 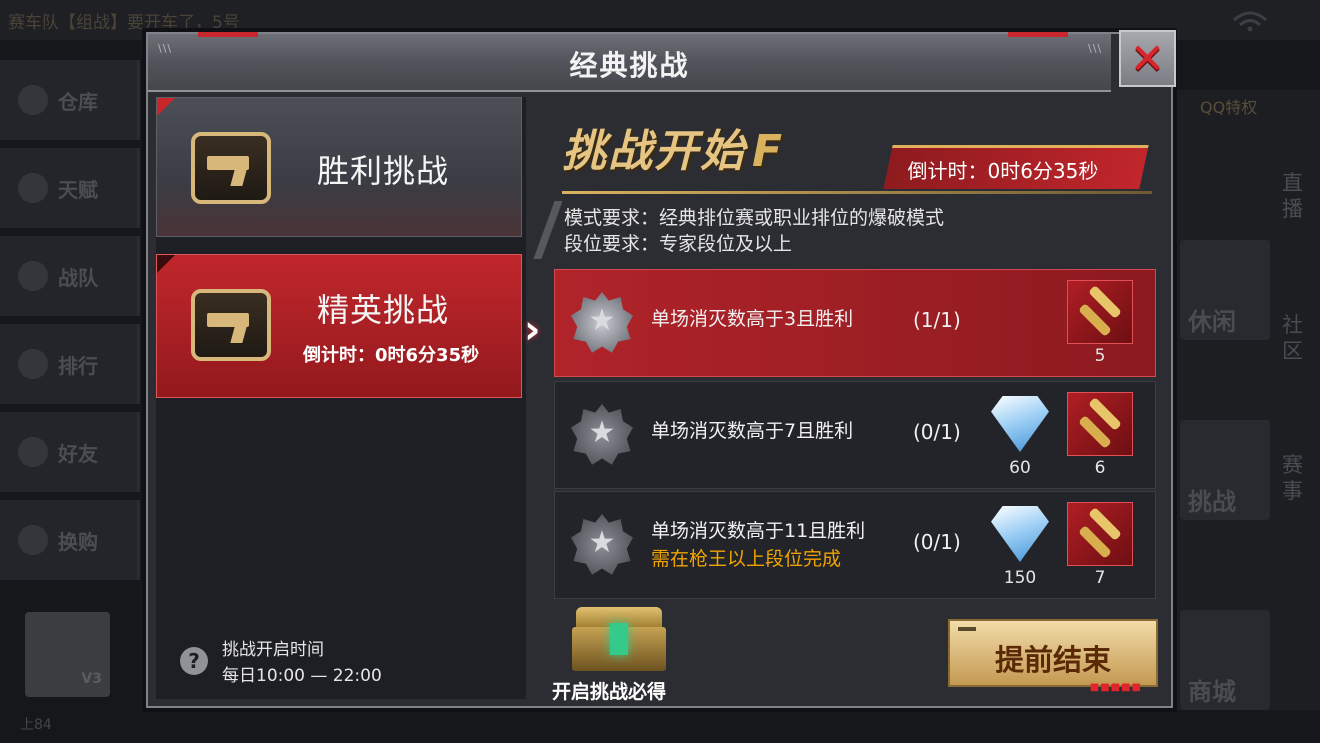 I want to click on reward-item: 60, so click(x=1020, y=435).